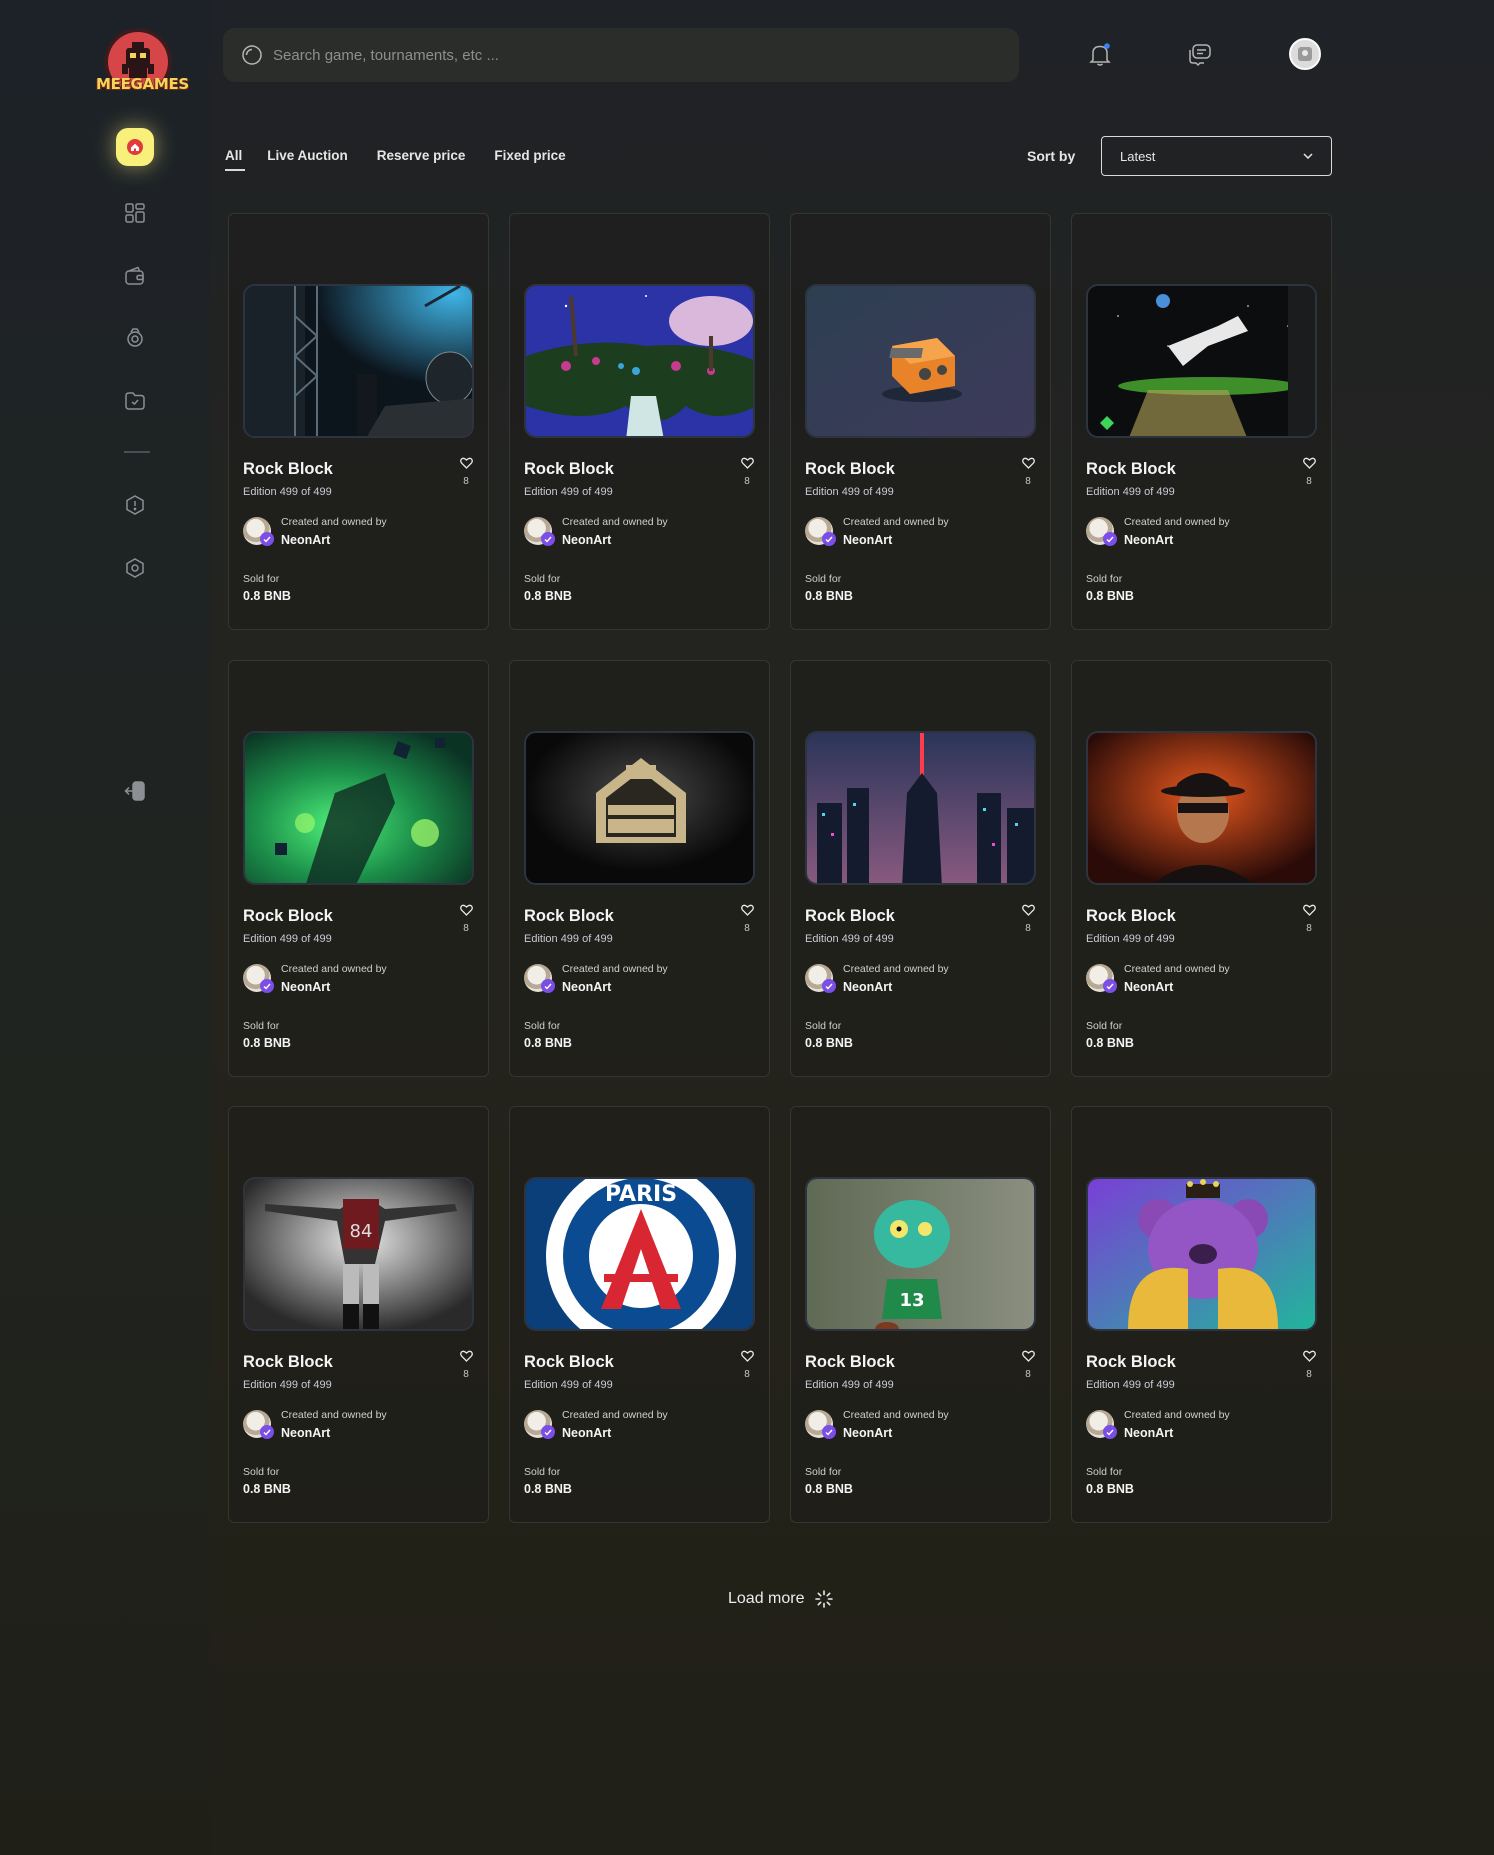 This screenshot has height=1855, width=1494. Describe the element at coordinates (823, 1599) in the screenshot. I see `spinner-icon` at that location.